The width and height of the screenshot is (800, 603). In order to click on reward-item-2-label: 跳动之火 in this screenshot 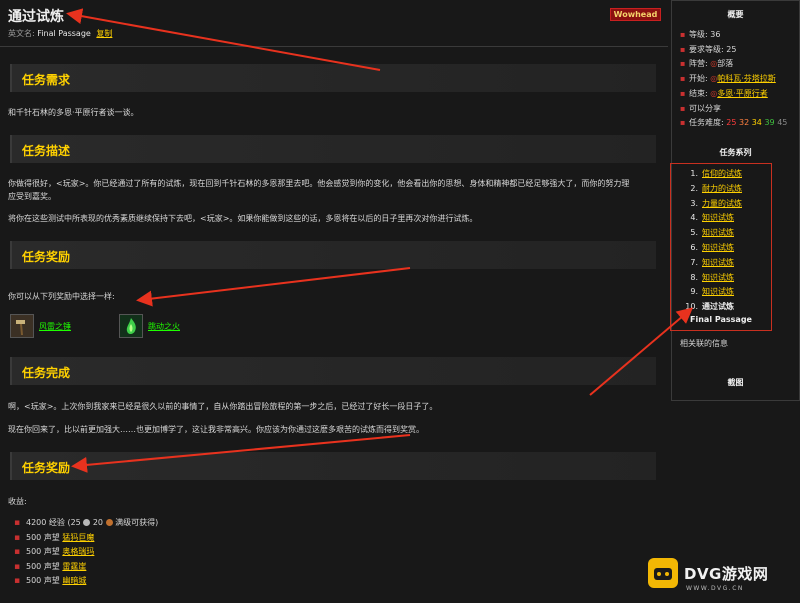, I will do `click(164, 326)`.